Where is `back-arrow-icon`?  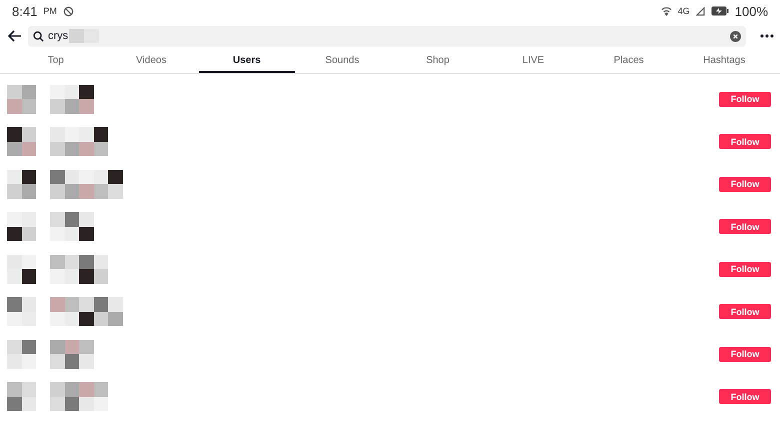
back-arrow-icon is located at coordinates (15, 36).